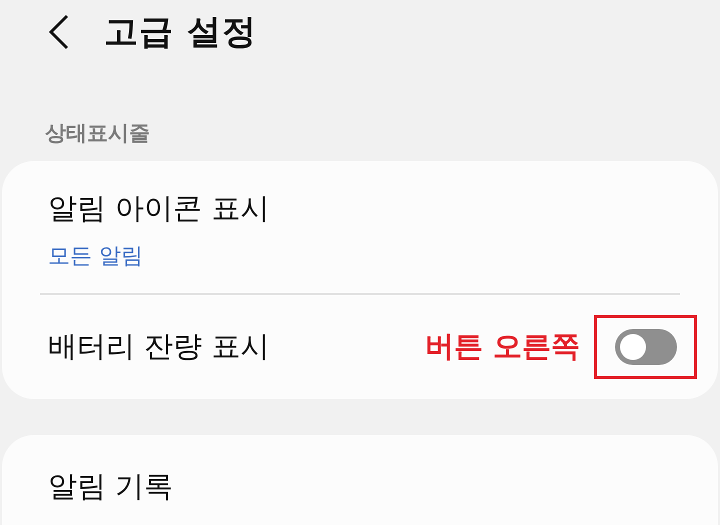  What do you see at coordinates (502, 346) in the screenshot?
I see `annotation-text: 버튼 오른쪽` at bounding box center [502, 346].